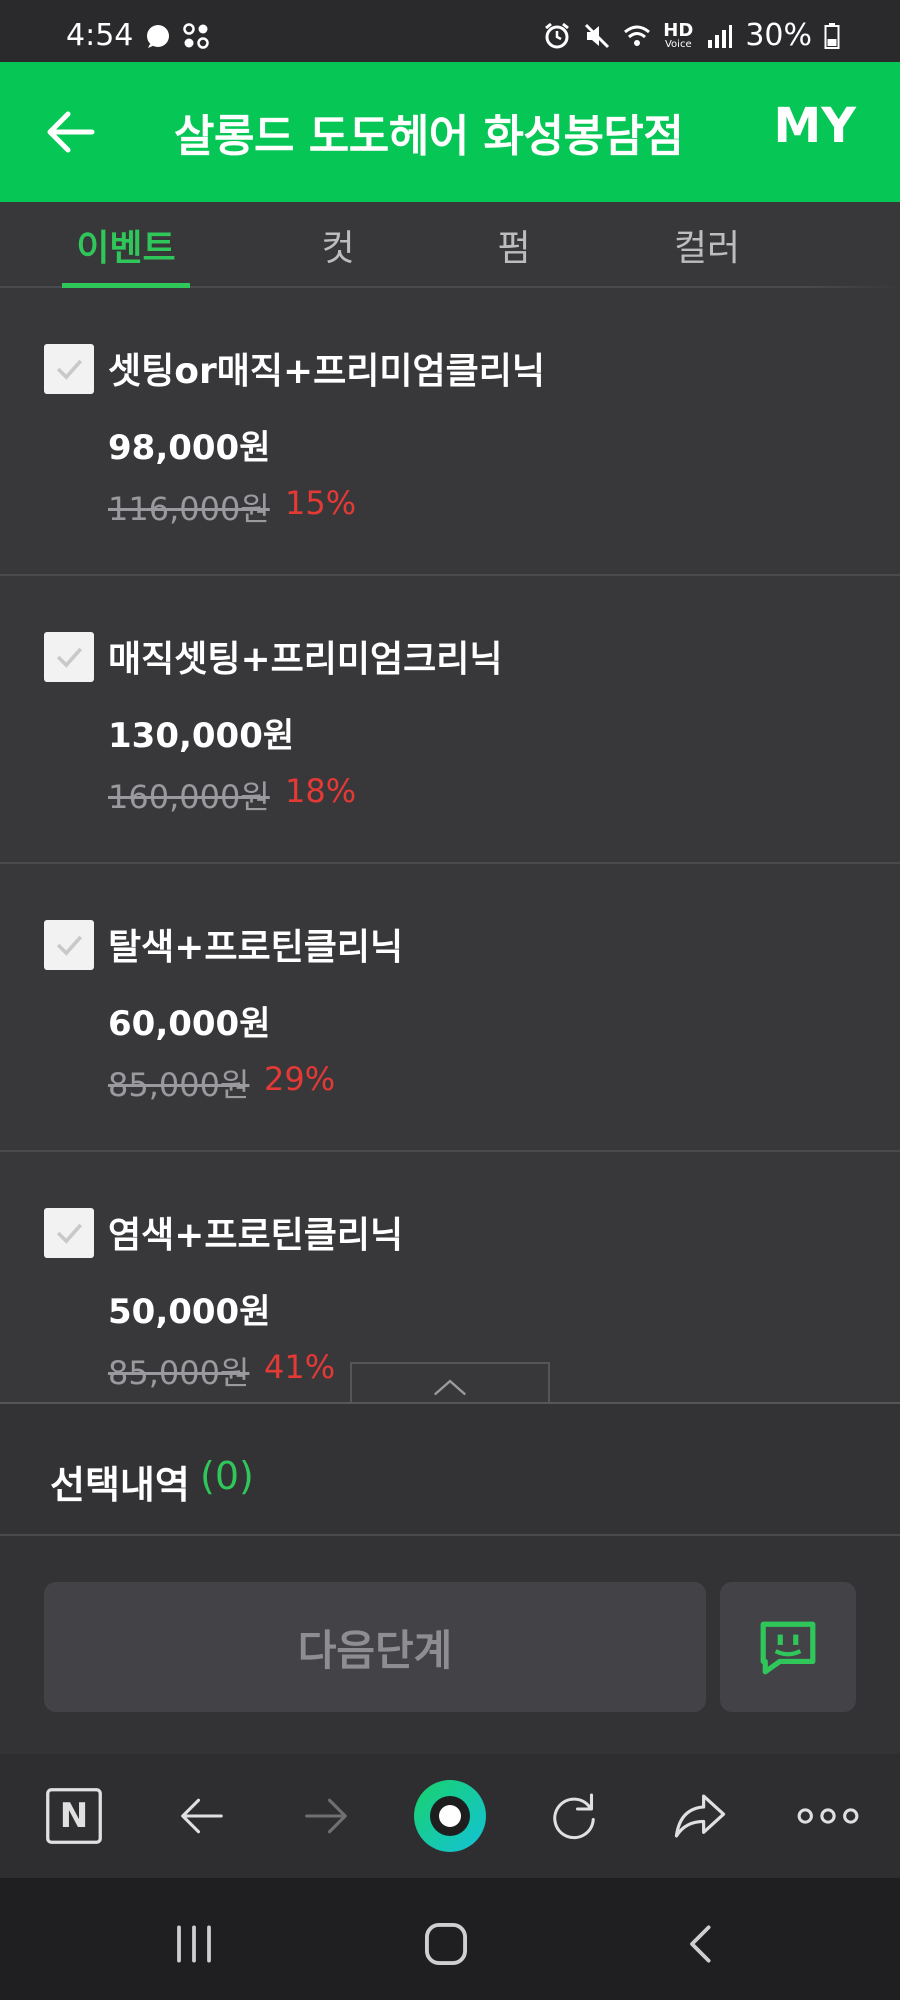 The width and height of the screenshot is (900, 2000). I want to click on system-nav-bar, so click(450, 1939).